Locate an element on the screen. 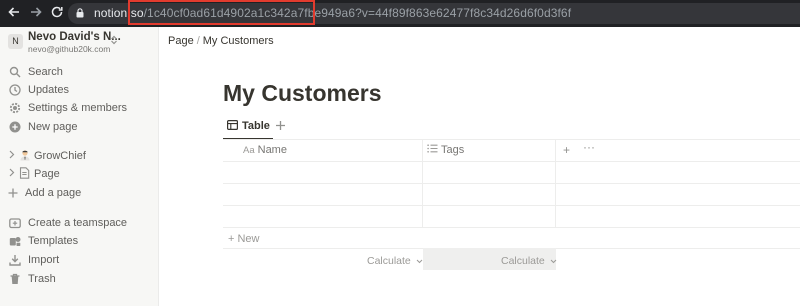 This screenshot has width=800, height=306. breadcrumb-current: My Customers is located at coordinates (238, 41).